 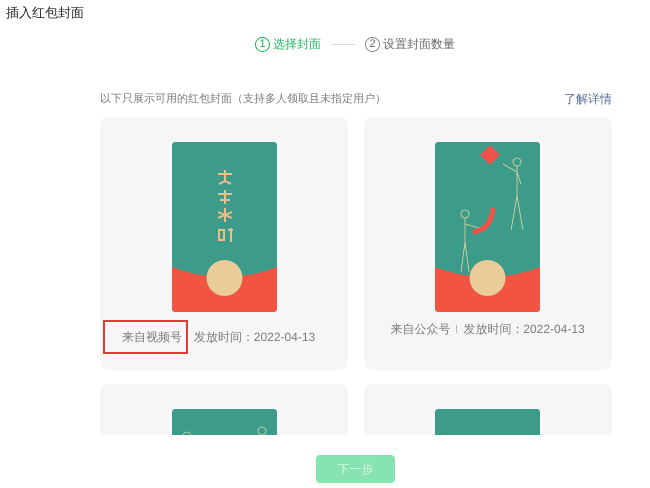 What do you see at coordinates (420, 329) in the screenshot?
I see `source-text: 来自公众号` at bounding box center [420, 329].